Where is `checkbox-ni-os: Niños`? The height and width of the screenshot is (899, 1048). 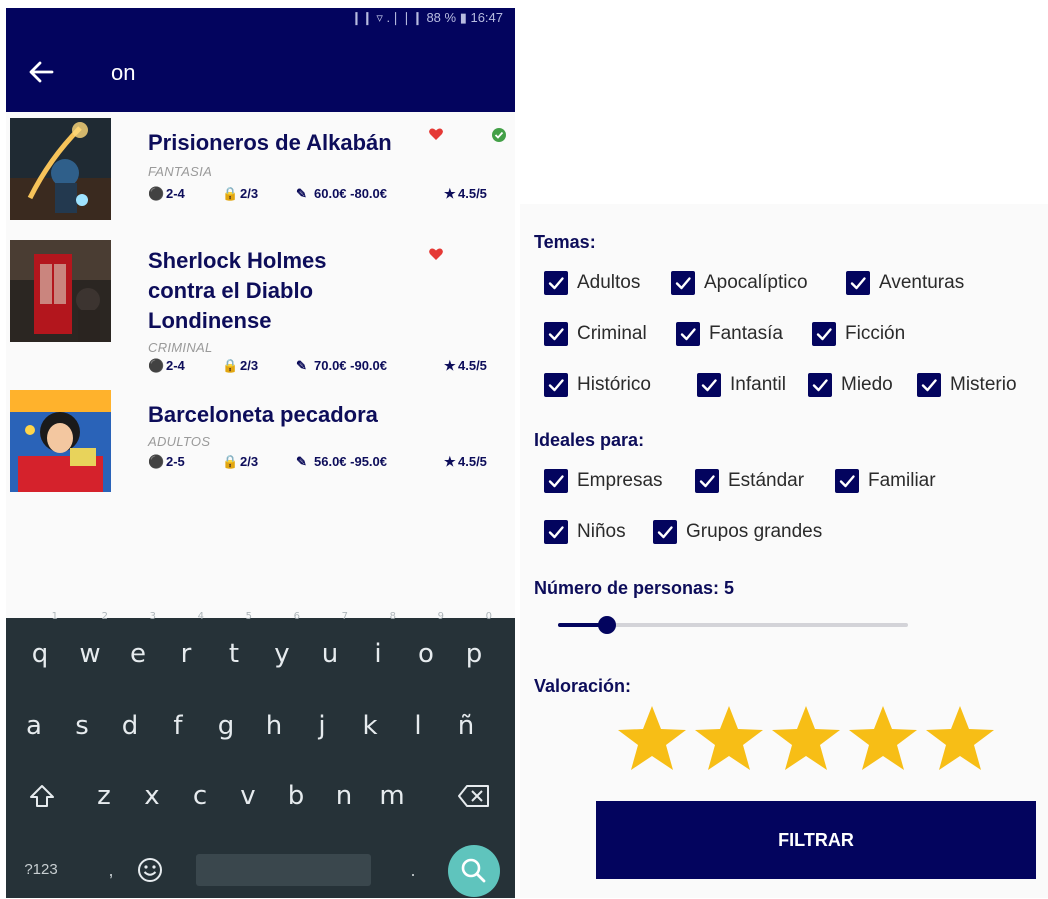
checkbox-ni-os: Niños is located at coordinates (594, 532).